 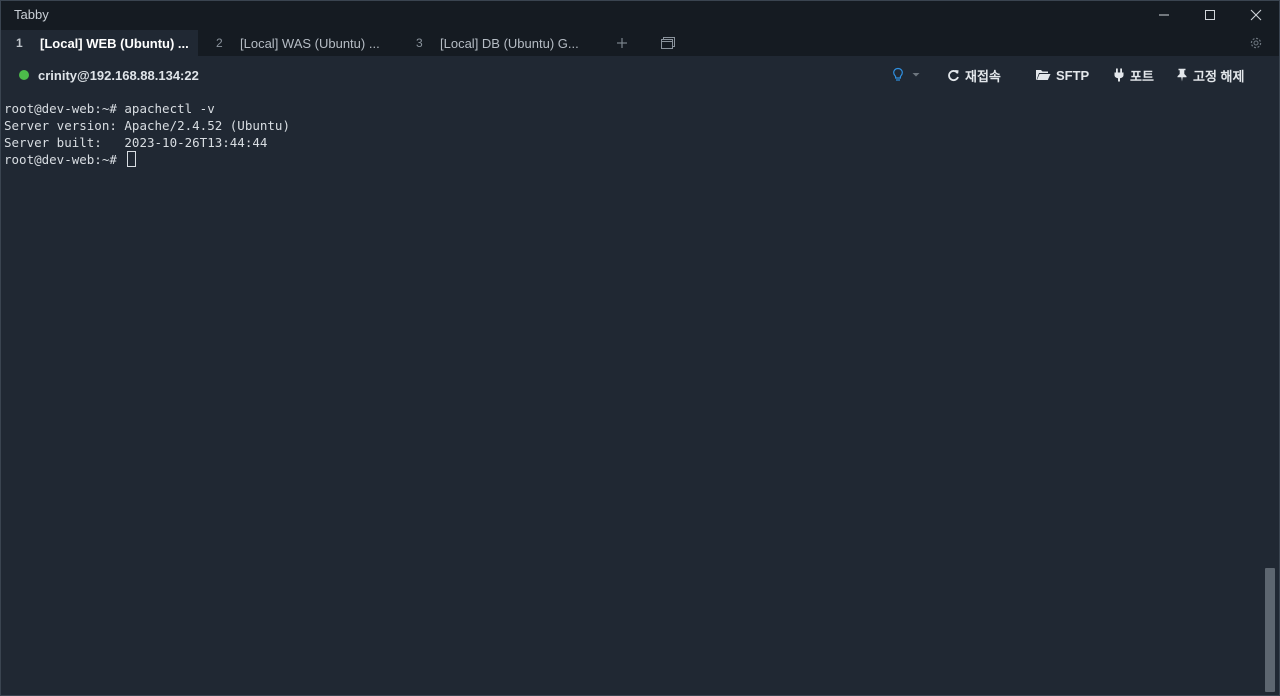 What do you see at coordinates (898, 74) in the screenshot?
I see `lightbulb-icon` at bounding box center [898, 74].